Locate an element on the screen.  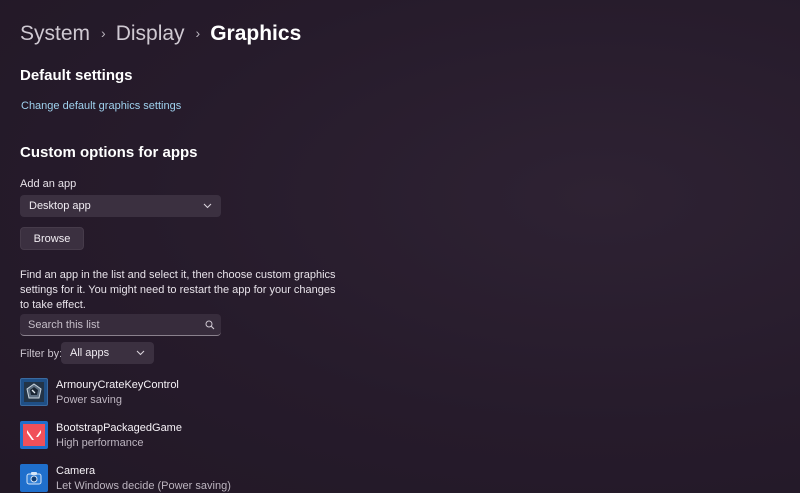
app-type-selected: Desktop app is located at coordinates (60, 206).